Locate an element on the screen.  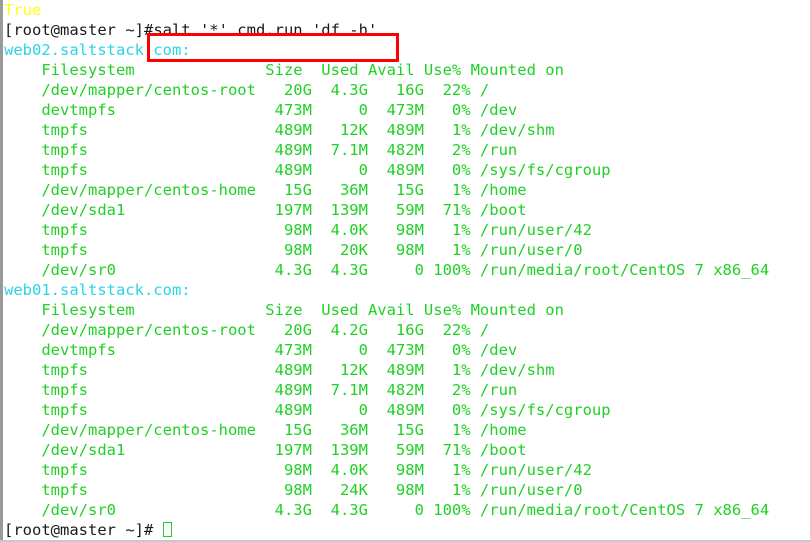
df-row: tmpfs 98M 24K 98M 1% /run/user/0 is located at coordinates (407, 490).